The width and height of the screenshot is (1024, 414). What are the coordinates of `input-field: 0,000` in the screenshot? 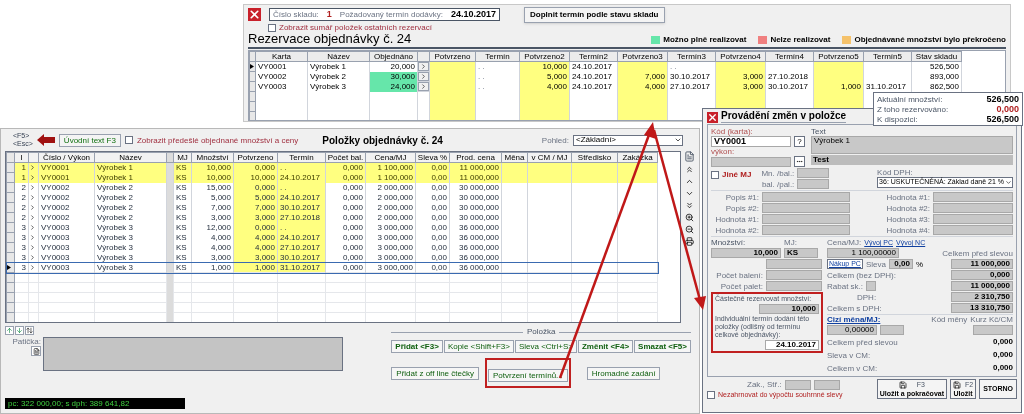 It's located at (982, 275).